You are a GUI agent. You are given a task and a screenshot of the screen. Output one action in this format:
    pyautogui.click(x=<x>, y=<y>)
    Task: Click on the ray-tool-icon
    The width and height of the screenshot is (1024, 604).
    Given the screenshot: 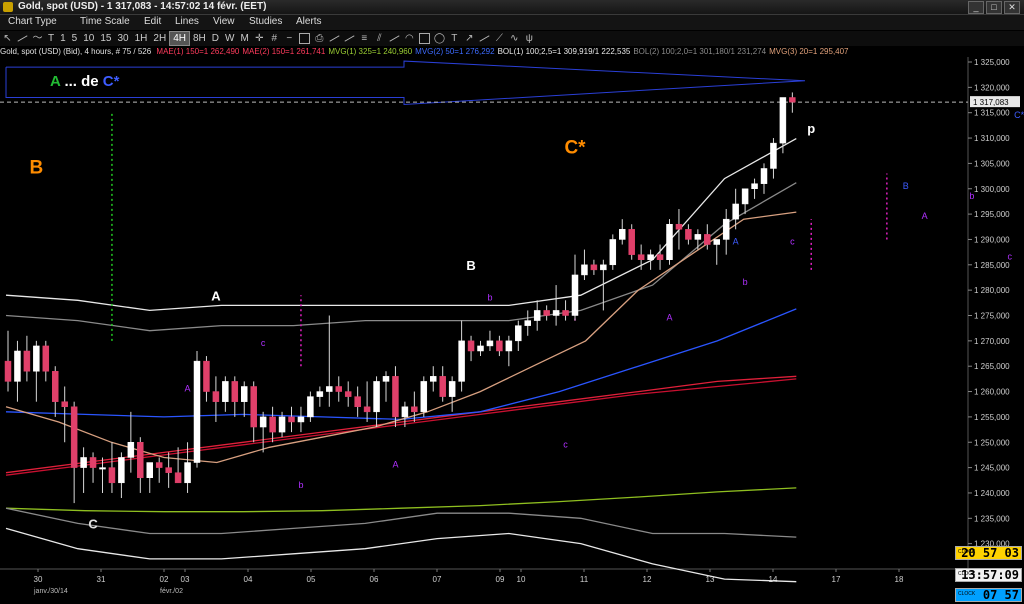 What is the action you would take?
    pyautogui.click(x=349, y=38)
    